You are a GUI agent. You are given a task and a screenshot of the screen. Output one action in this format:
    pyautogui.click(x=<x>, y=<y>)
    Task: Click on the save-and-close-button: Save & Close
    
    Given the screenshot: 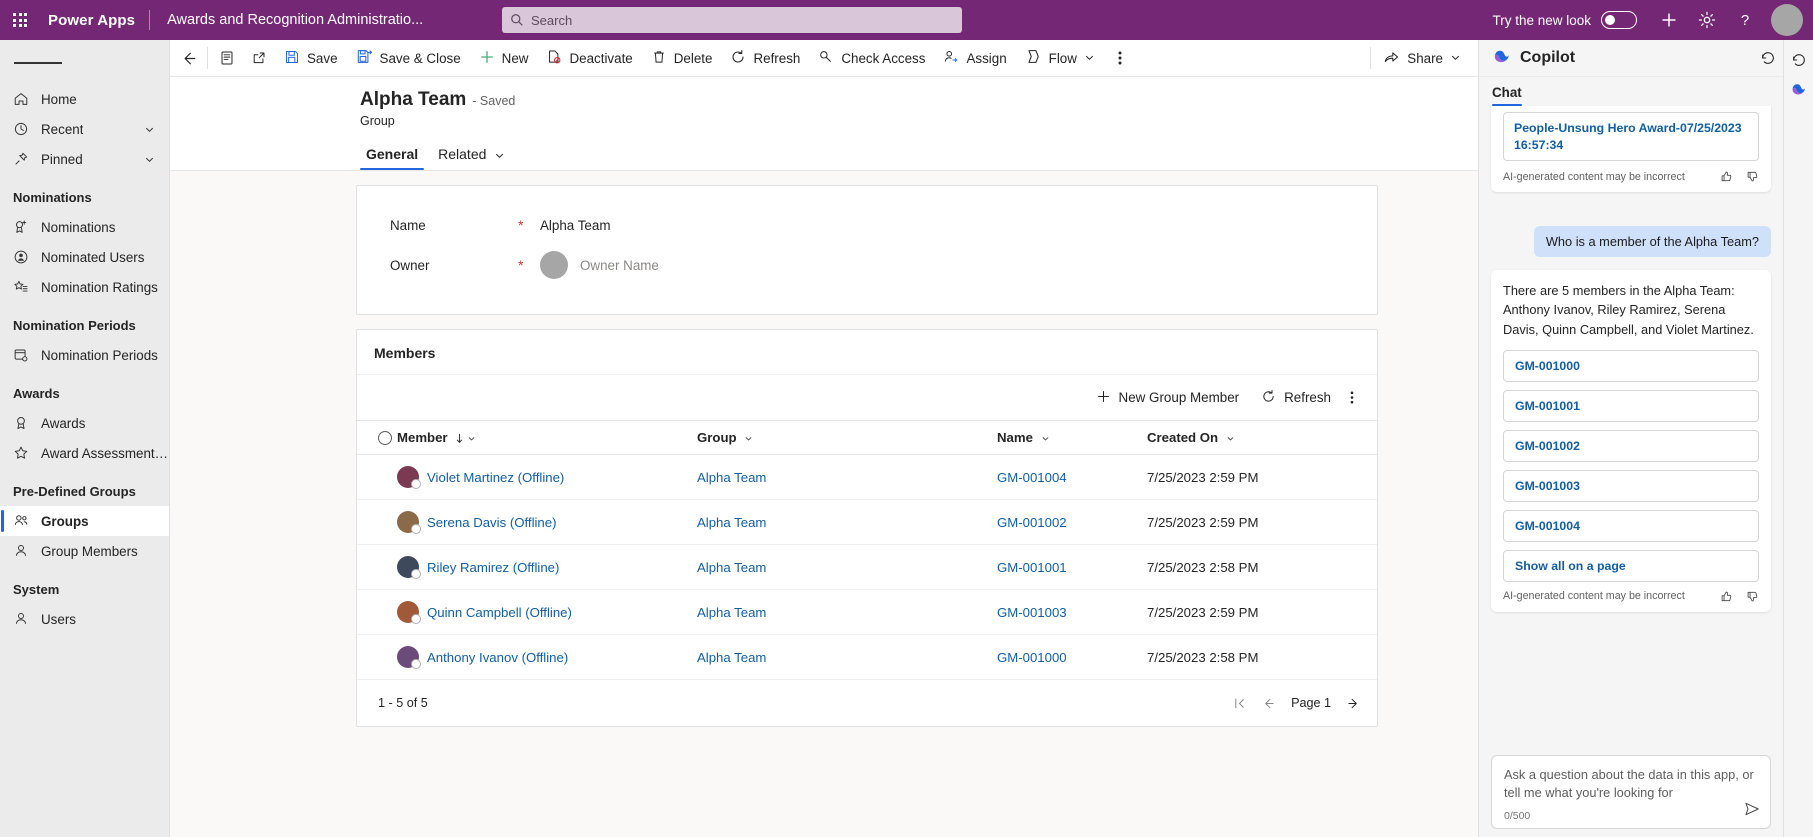 What is the action you would take?
    pyautogui.click(x=408, y=58)
    